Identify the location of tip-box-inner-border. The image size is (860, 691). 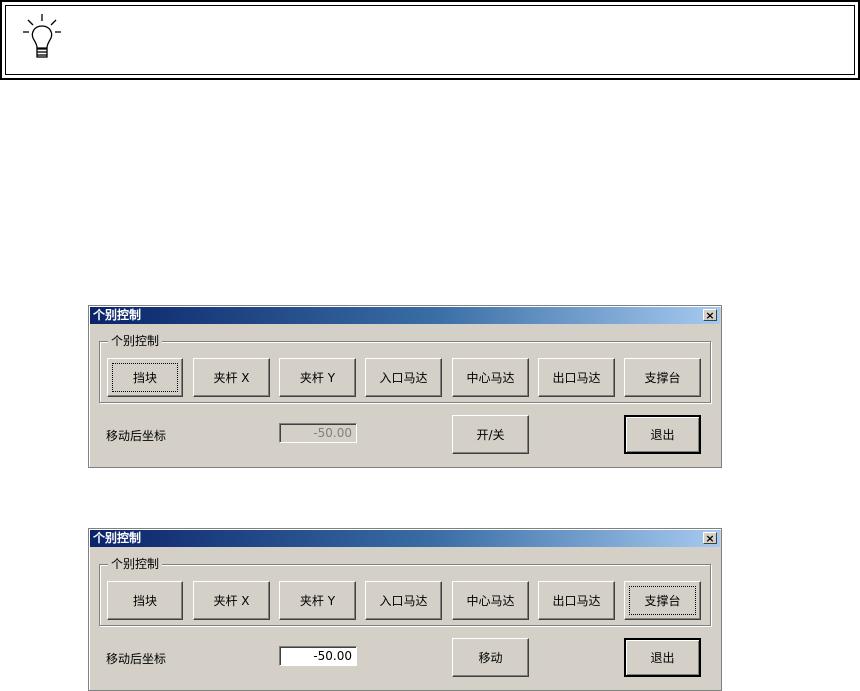
(430, 40).